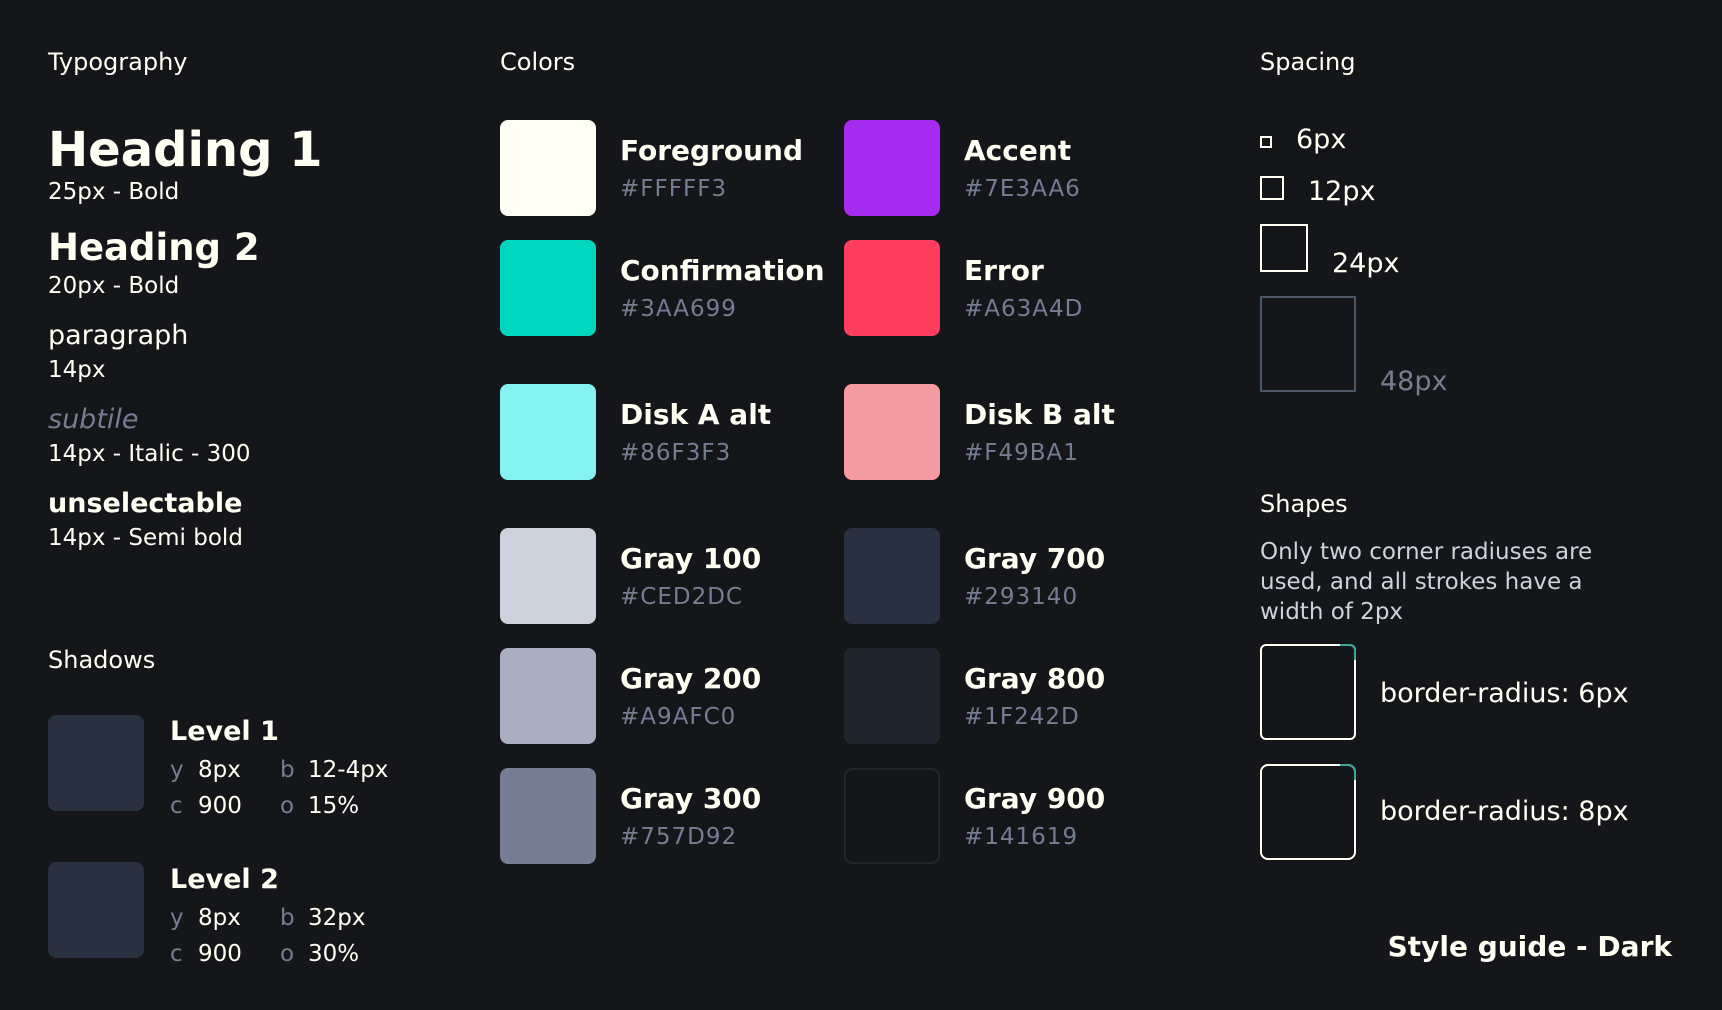 This screenshot has height=1010, width=1722. I want to click on color-hex-foreground: #FFFFF3, so click(674, 189).